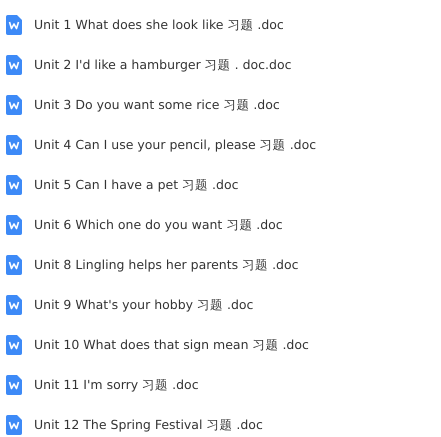 Image resolution: width=441 pixels, height=437 pixels. I want to click on file-name: Unit 4 Can I use your pencil, please 习题 .doc, so click(175, 145).